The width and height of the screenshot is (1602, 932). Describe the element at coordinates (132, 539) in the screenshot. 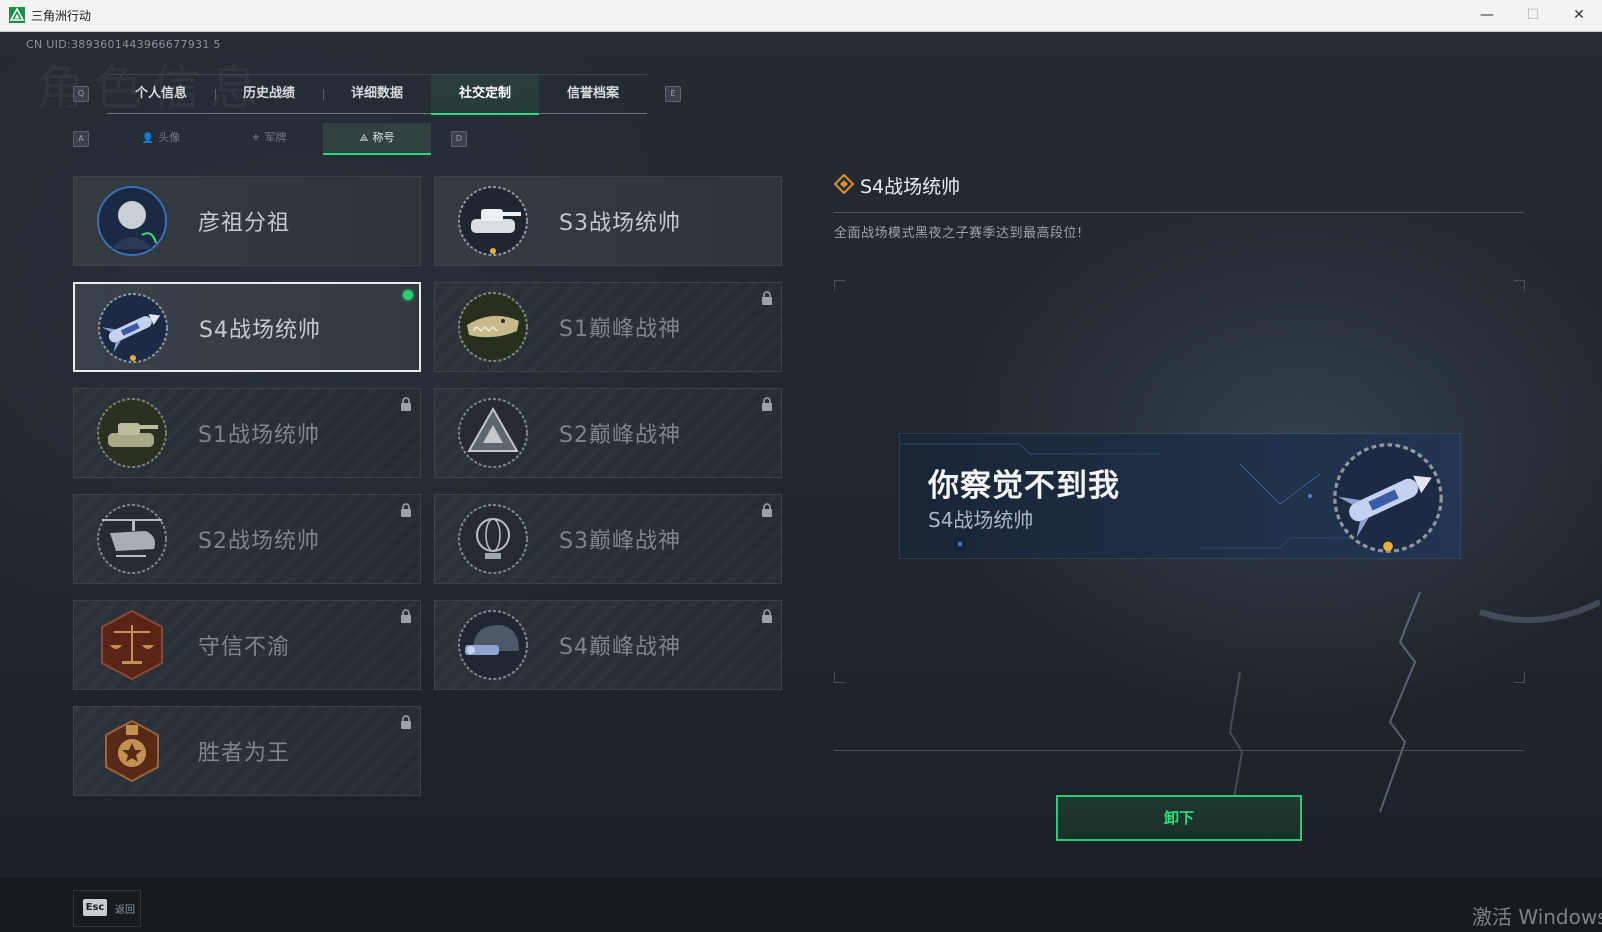

I see `helicopter-badge-icon` at that location.